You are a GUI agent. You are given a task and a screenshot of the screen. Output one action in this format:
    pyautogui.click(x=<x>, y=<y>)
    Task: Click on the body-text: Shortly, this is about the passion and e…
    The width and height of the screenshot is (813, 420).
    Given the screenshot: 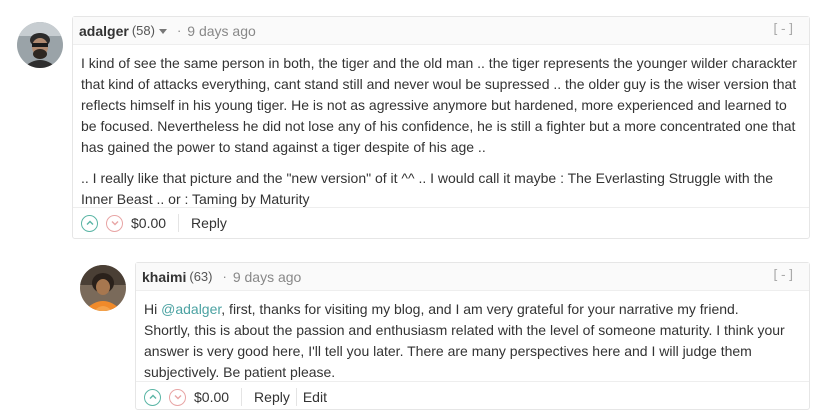 What is the action you would take?
    pyautogui.click(x=464, y=351)
    